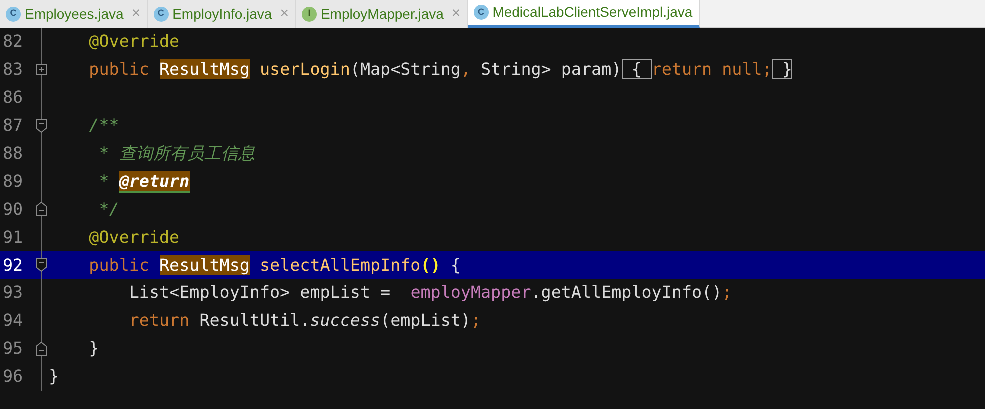 The width and height of the screenshot is (985, 409). I want to click on tab-label: MedicalLabClientServeImpl.java, so click(592, 12).